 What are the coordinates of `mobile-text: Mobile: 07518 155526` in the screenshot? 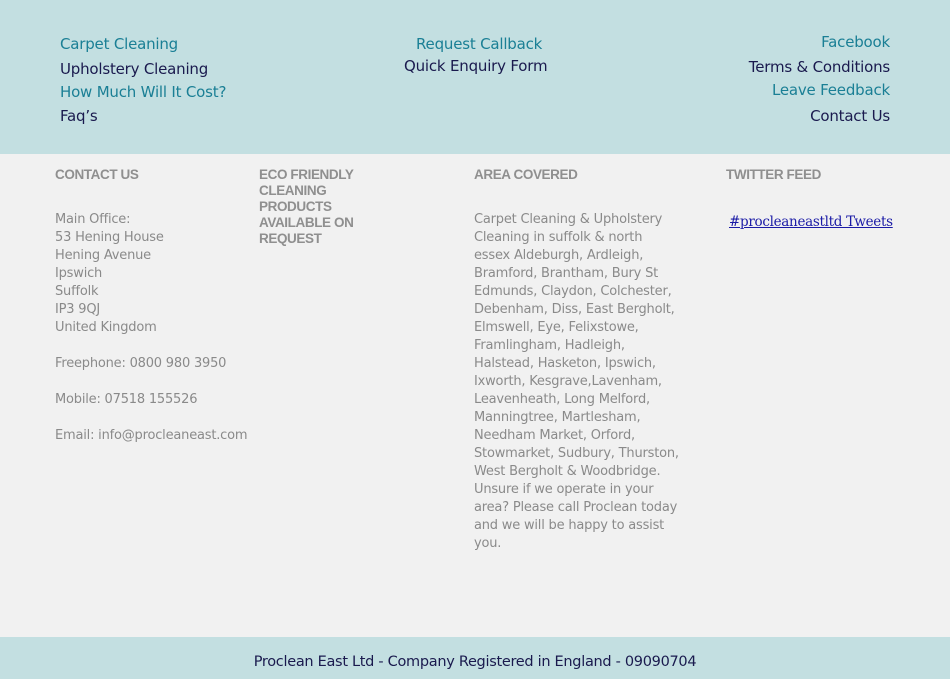 It's located at (126, 399).